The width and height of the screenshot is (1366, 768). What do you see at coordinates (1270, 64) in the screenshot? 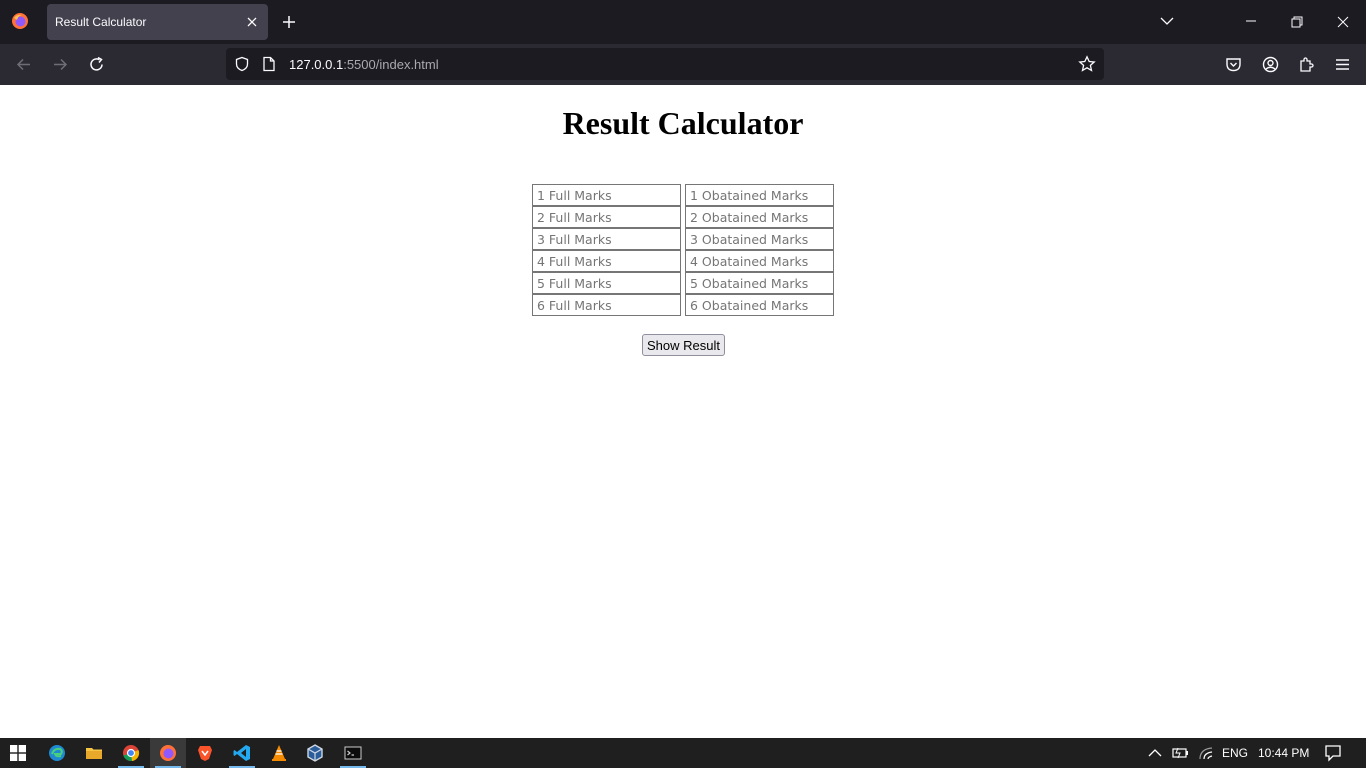
I see `account-icon` at bounding box center [1270, 64].